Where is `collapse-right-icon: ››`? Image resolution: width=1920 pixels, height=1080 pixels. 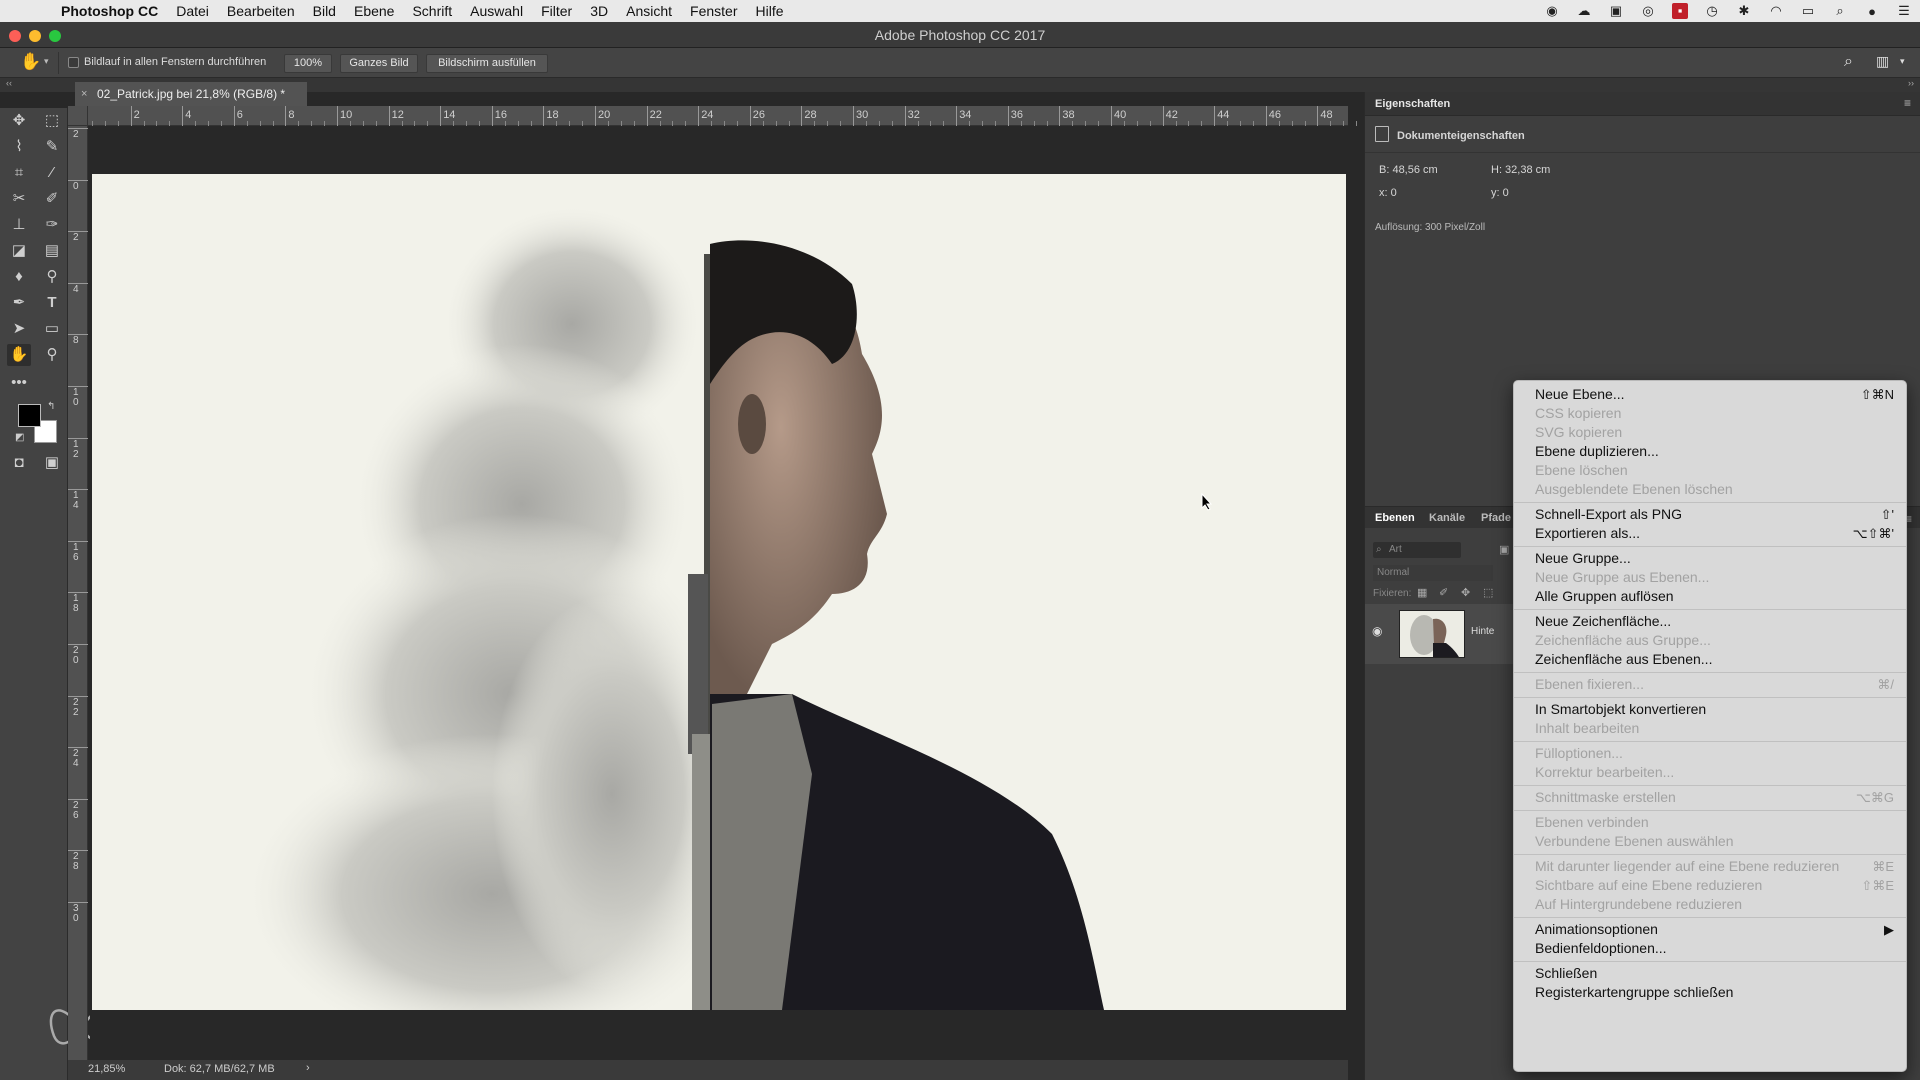
collapse-right-icon: ›› is located at coordinates (1911, 83).